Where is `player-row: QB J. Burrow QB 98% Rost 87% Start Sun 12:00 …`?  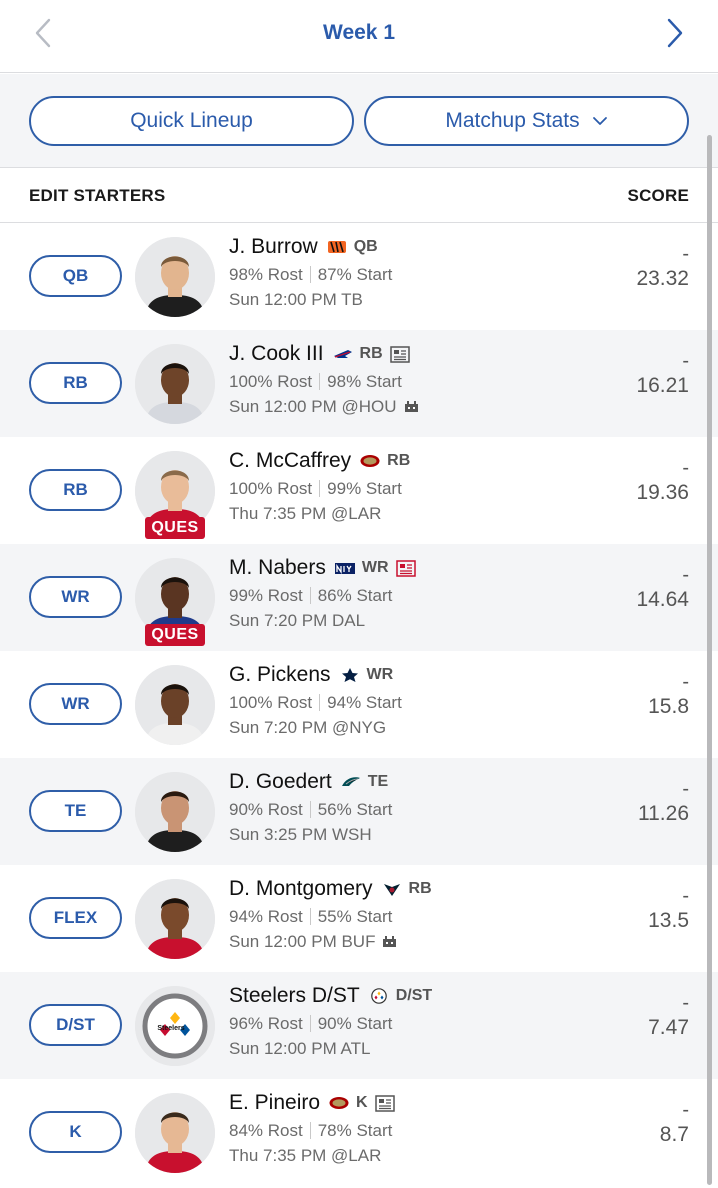 player-row: QB J. Burrow QB 98% Rost 87% Start Sun 12:00 … is located at coordinates (359, 276).